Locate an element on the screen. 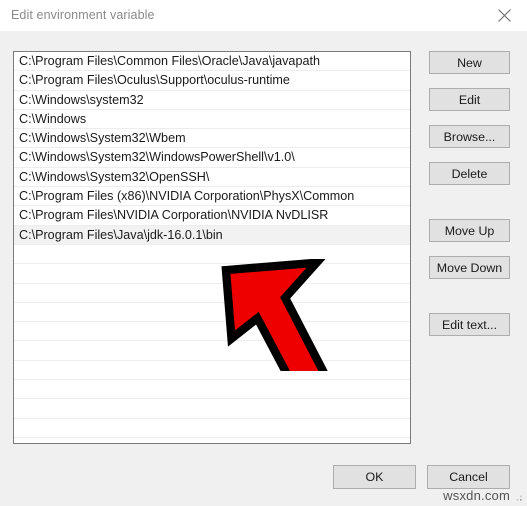  delete-button: Delete is located at coordinates (469, 173).